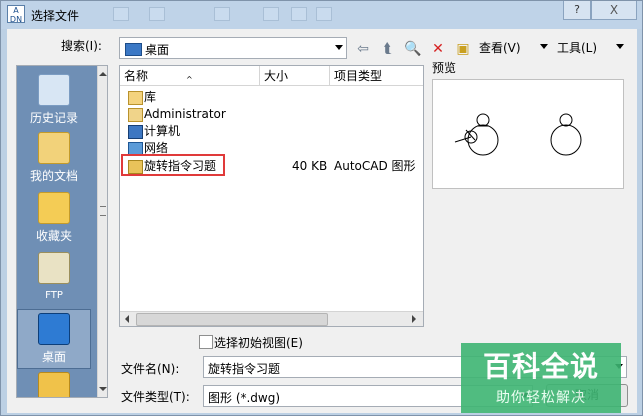  What do you see at coordinates (189, 79) in the screenshot?
I see `sort-up-icon: ^` at bounding box center [189, 79].